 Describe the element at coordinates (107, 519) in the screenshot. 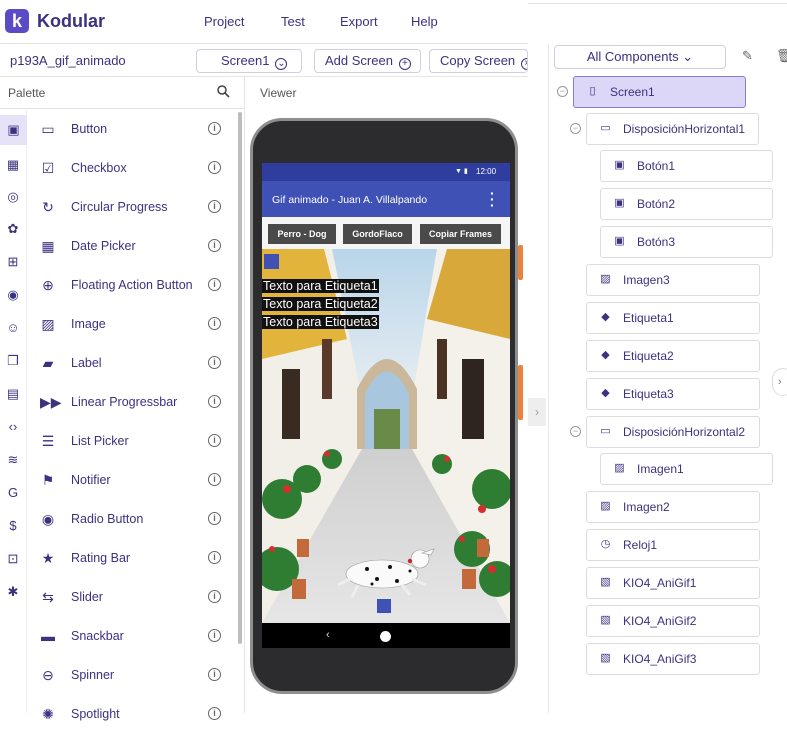

I see `palette-item-label: Radio Button` at that location.